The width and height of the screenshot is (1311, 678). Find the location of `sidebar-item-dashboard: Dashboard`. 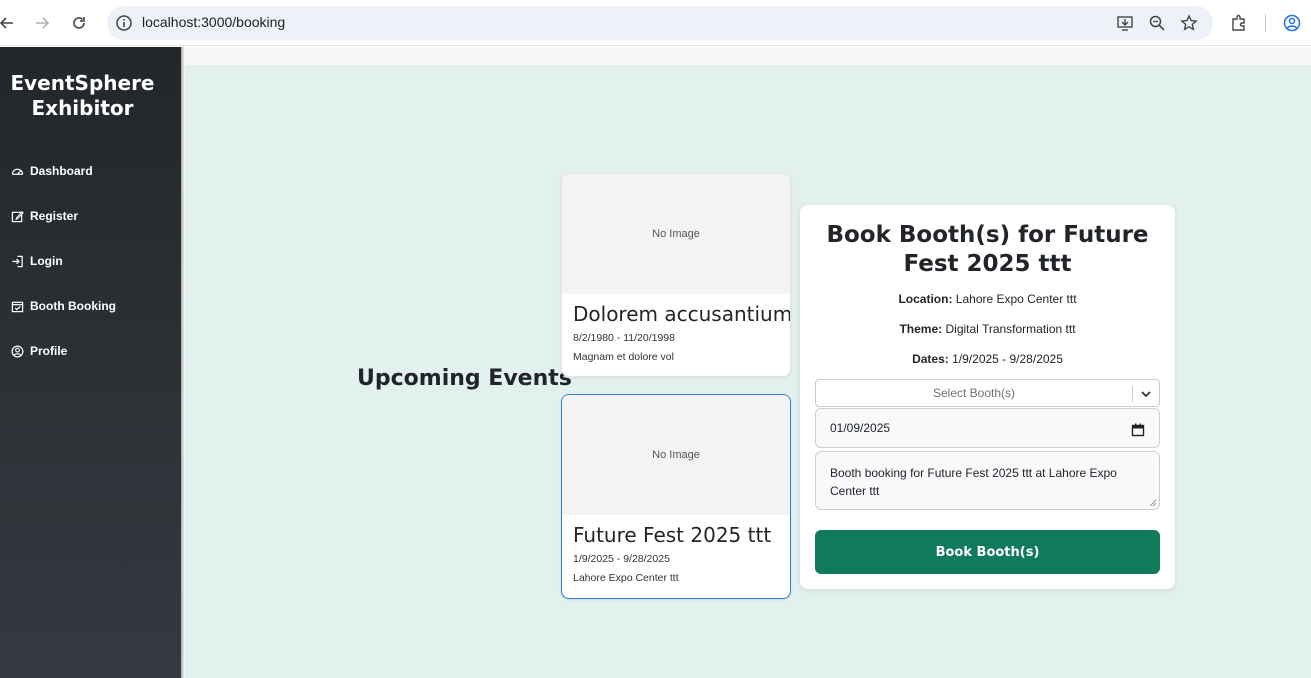

sidebar-item-dashboard: Dashboard is located at coordinates (52, 171).